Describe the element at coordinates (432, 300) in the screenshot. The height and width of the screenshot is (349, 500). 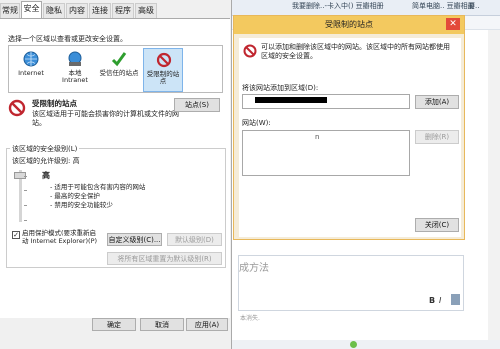
I see `bold-icon: B` at that location.